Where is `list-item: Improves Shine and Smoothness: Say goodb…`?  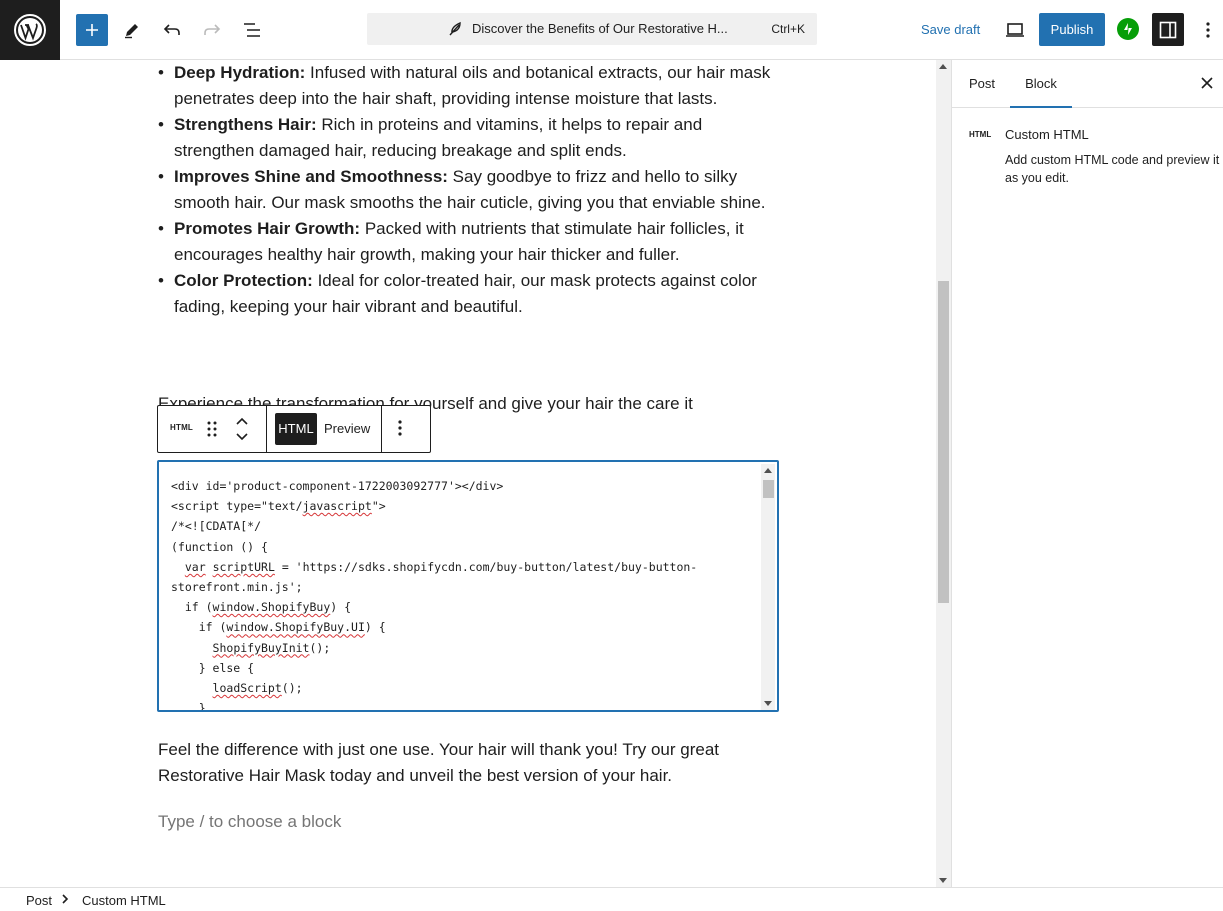 list-item: Improves Shine and Smoothness: Say goodb… is located at coordinates (468, 190).